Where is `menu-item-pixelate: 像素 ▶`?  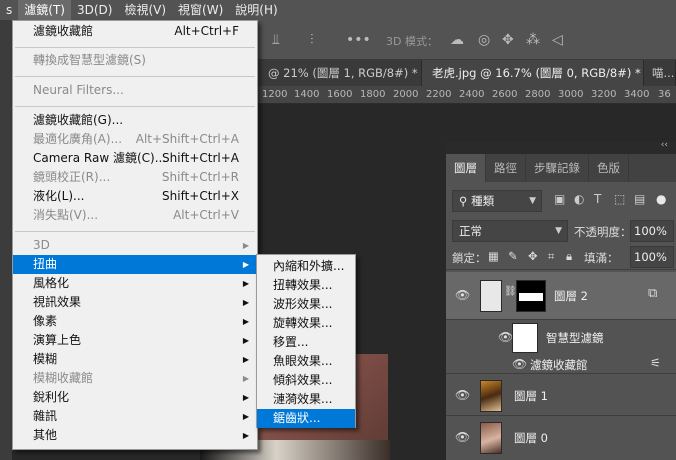 menu-item-pixelate: 像素 ▶ is located at coordinates (135, 321).